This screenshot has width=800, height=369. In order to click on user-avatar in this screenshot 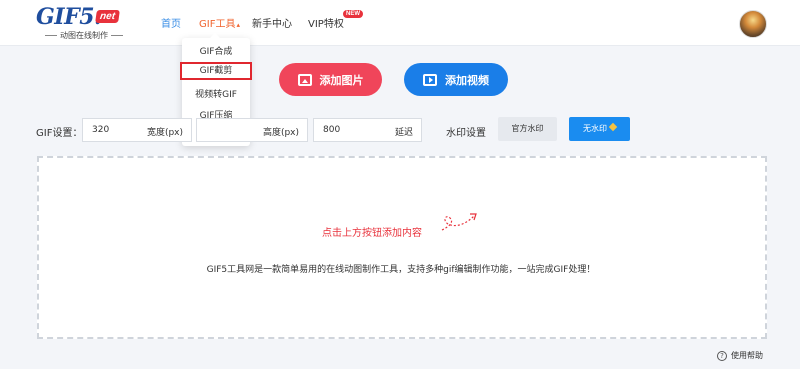, I will do `click(753, 24)`.